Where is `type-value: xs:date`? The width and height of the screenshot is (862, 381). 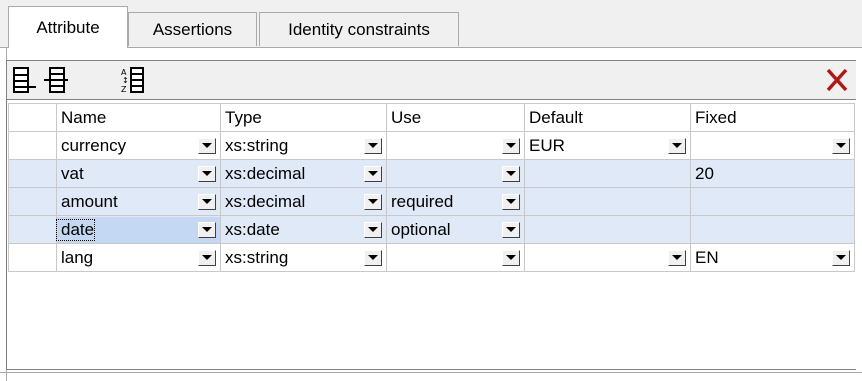
type-value: xs:date is located at coordinates (252, 229).